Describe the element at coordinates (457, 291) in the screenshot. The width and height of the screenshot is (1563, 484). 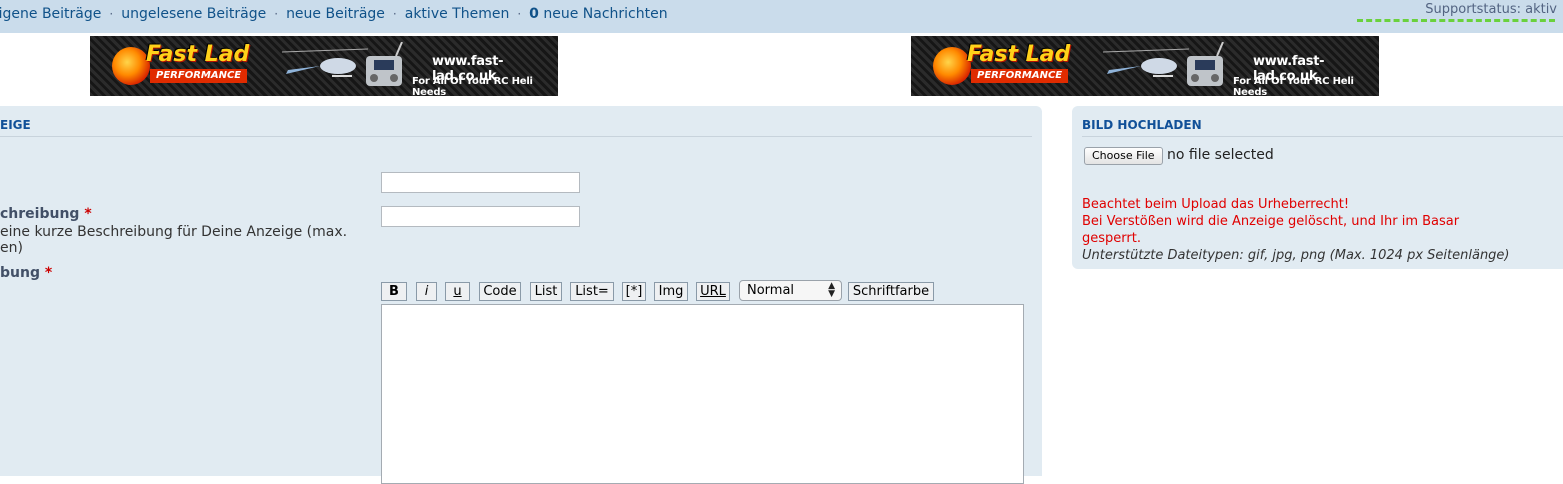
I see `underline-button: u` at that location.